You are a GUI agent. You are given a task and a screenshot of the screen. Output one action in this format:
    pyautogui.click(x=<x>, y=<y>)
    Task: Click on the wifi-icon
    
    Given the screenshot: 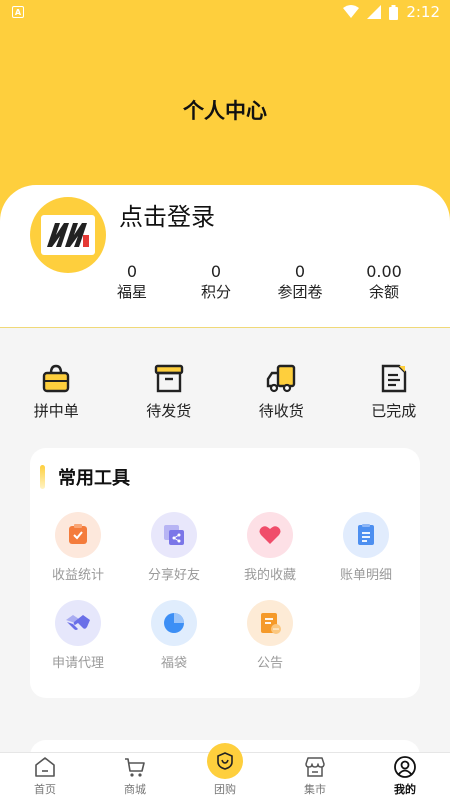 What is the action you would take?
    pyautogui.click(x=351, y=11)
    